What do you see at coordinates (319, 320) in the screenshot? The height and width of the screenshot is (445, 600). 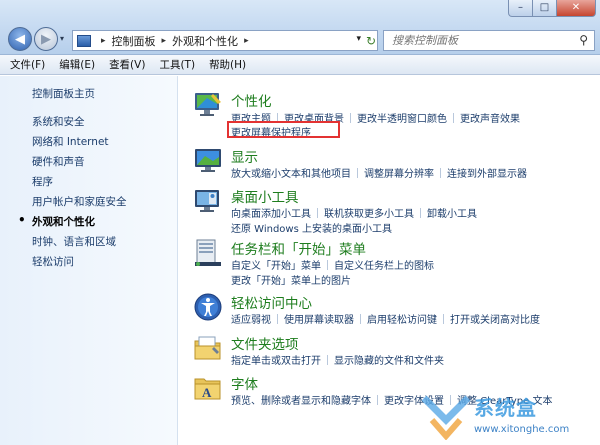 I see `link-screen-reader: 使用屏幕读取器` at bounding box center [319, 320].